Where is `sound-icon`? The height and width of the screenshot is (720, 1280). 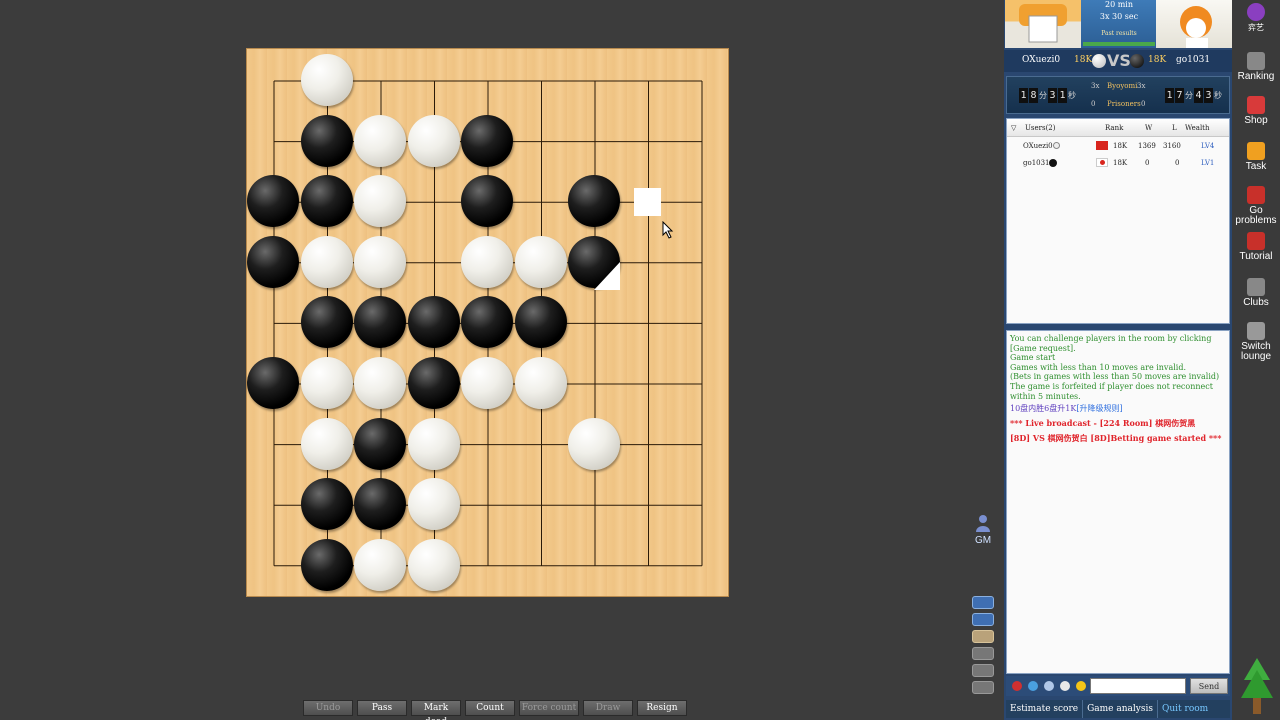 sound-icon is located at coordinates (983, 619).